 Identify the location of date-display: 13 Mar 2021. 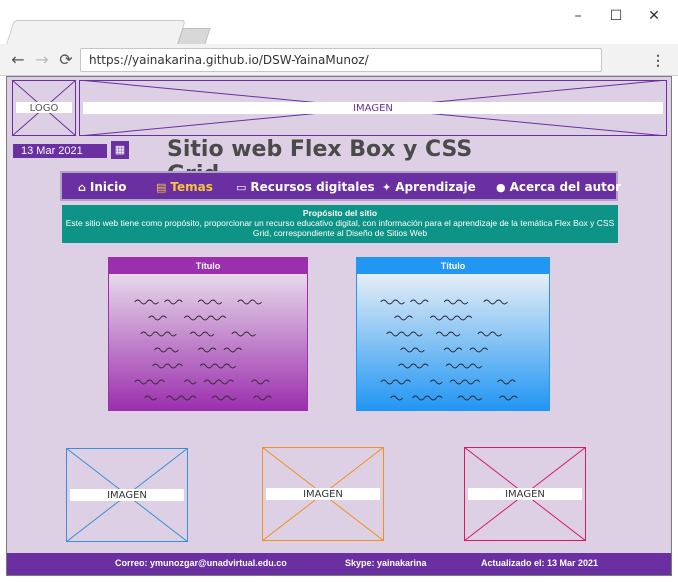
(60, 151).